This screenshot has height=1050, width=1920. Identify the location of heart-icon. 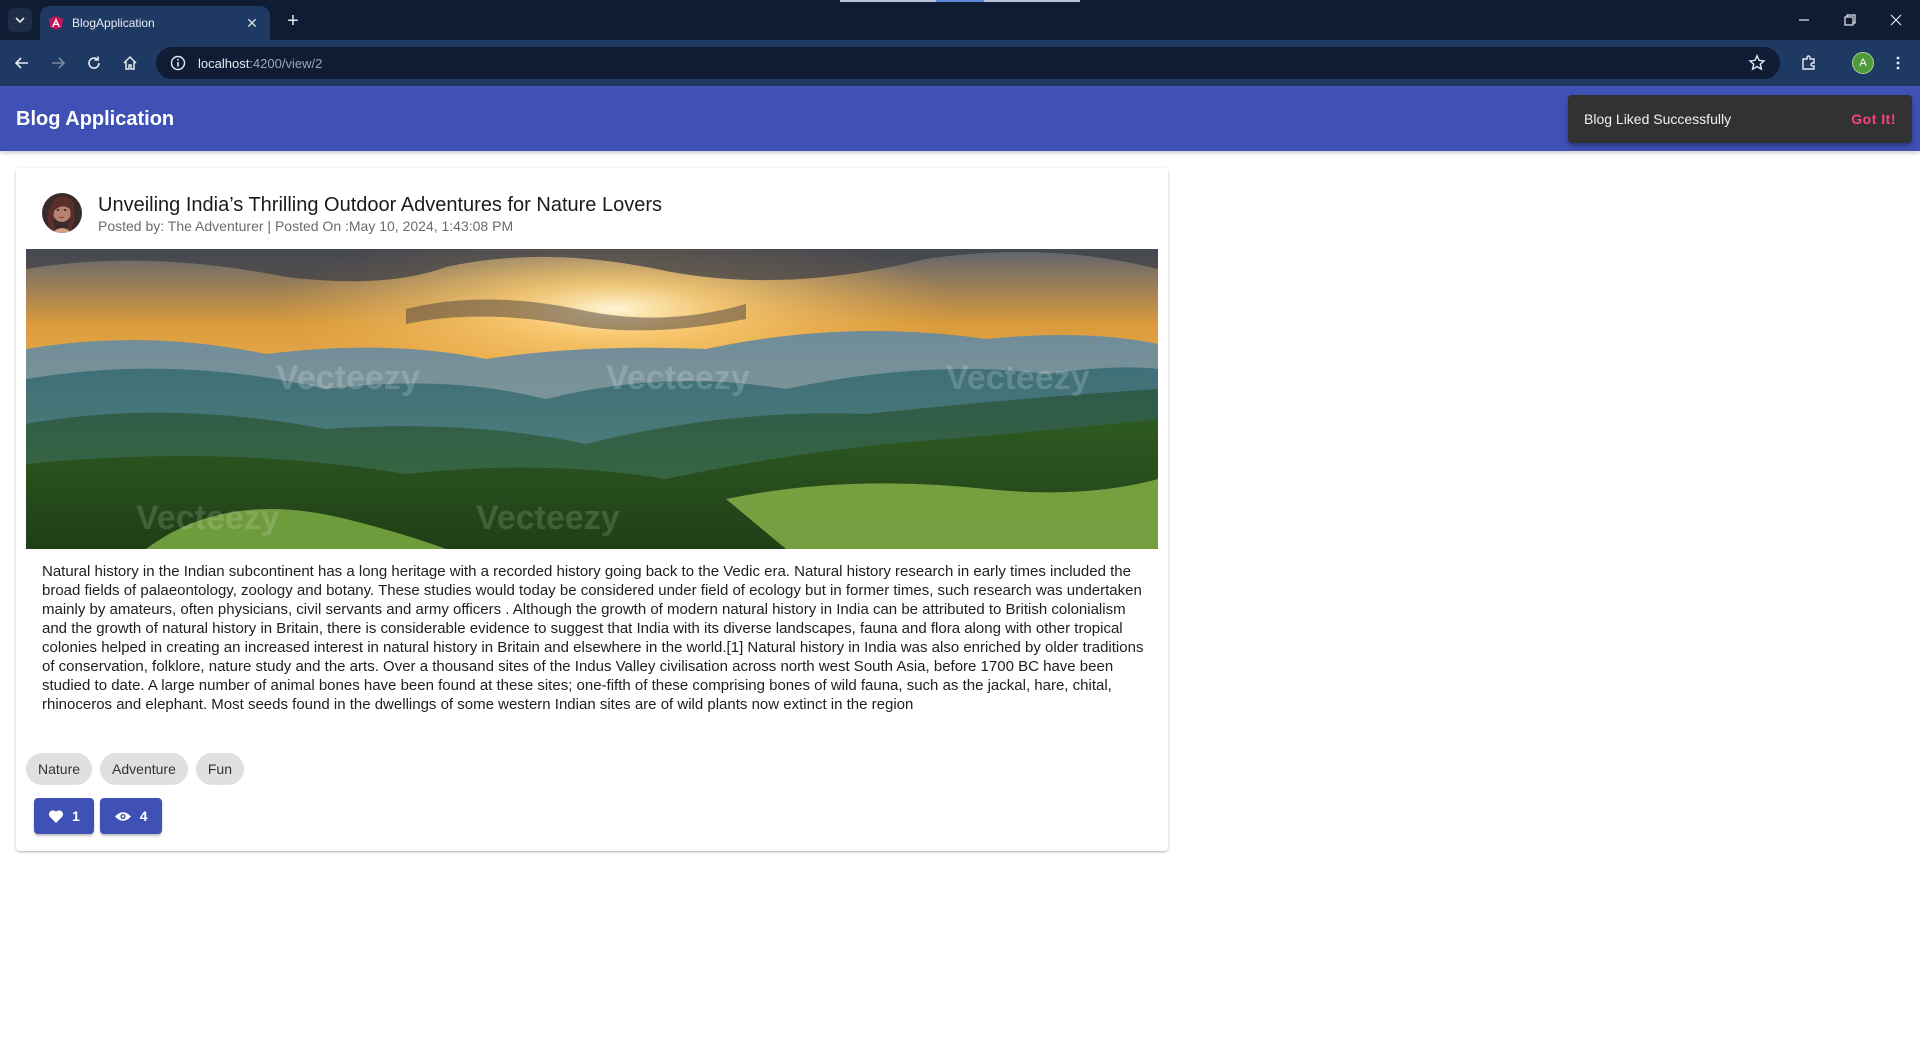
(56, 816).